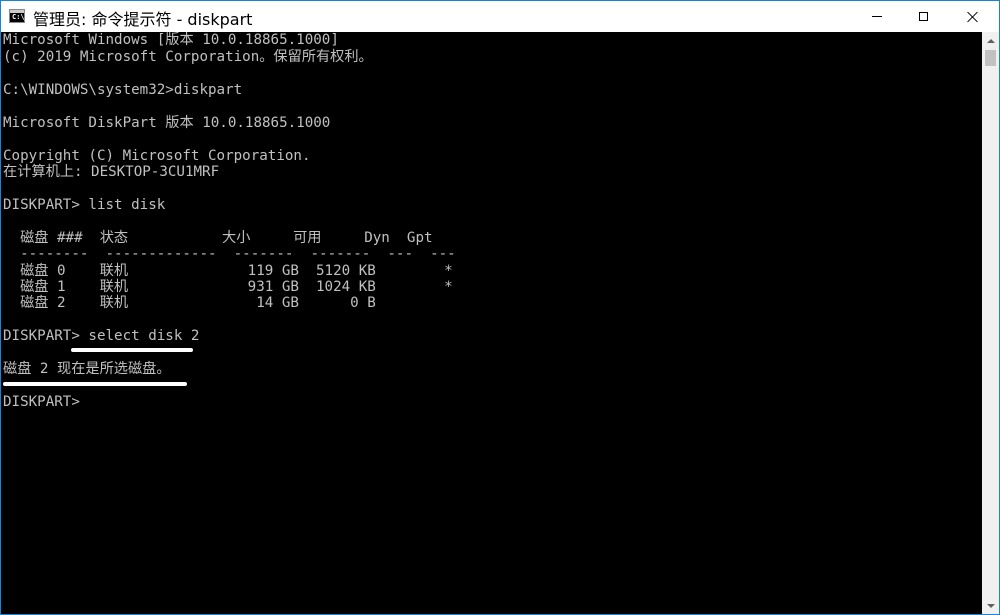 The image size is (1000, 615). Describe the element at coordinates (228, 271) in the screenshot. I see `table-row: 磁盘 0 联机 119 GB 5120 KB *` at that location.